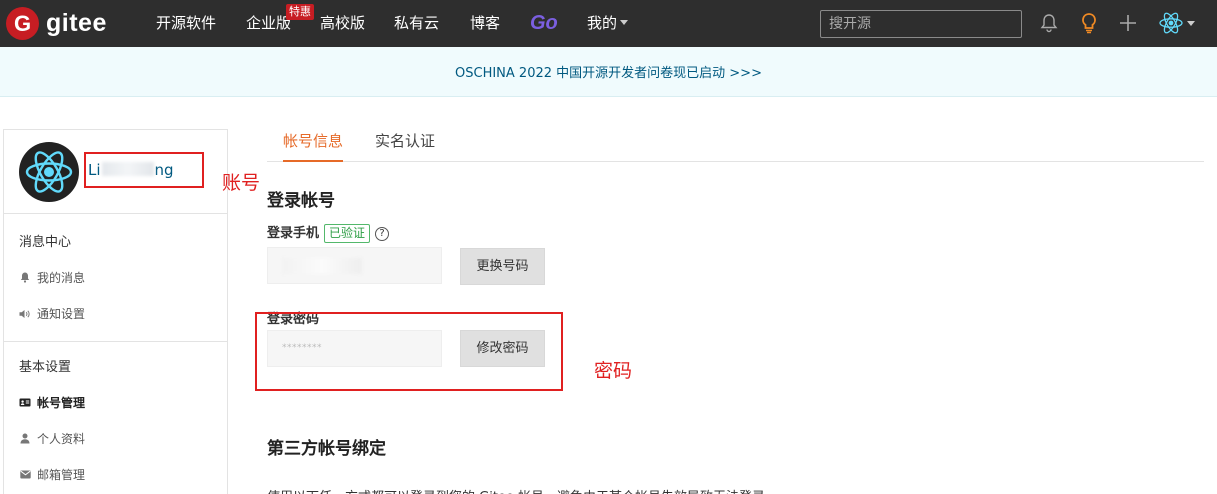 This screenshot has width=1217, height=494. I want to click on phone-display-field, so click(354, 265).